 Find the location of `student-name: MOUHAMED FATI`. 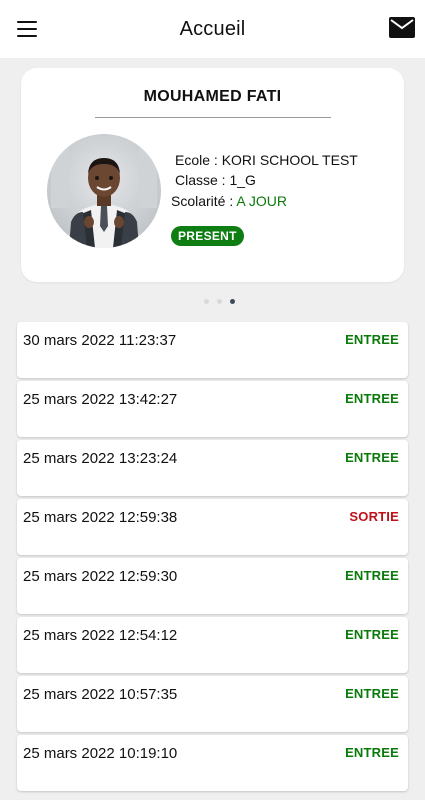

student-name: MOUHAMED FATI is located at coordinates (212, 96).